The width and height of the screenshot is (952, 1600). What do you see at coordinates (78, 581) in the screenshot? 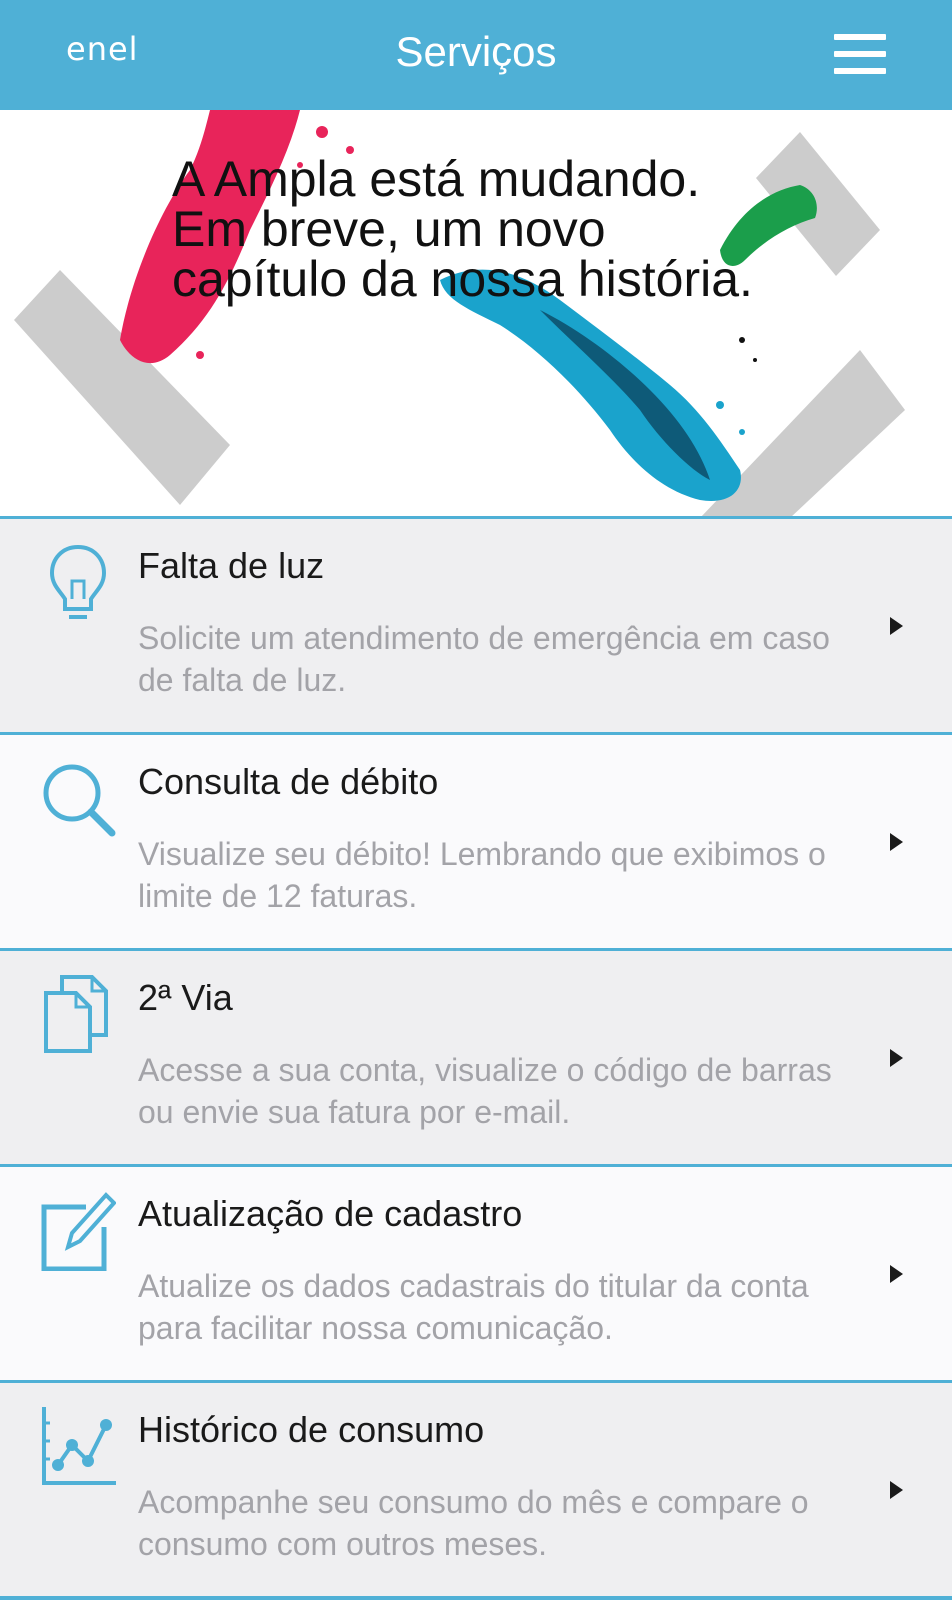
I see `lightbulb-icon` at bounding box center [78, 581].